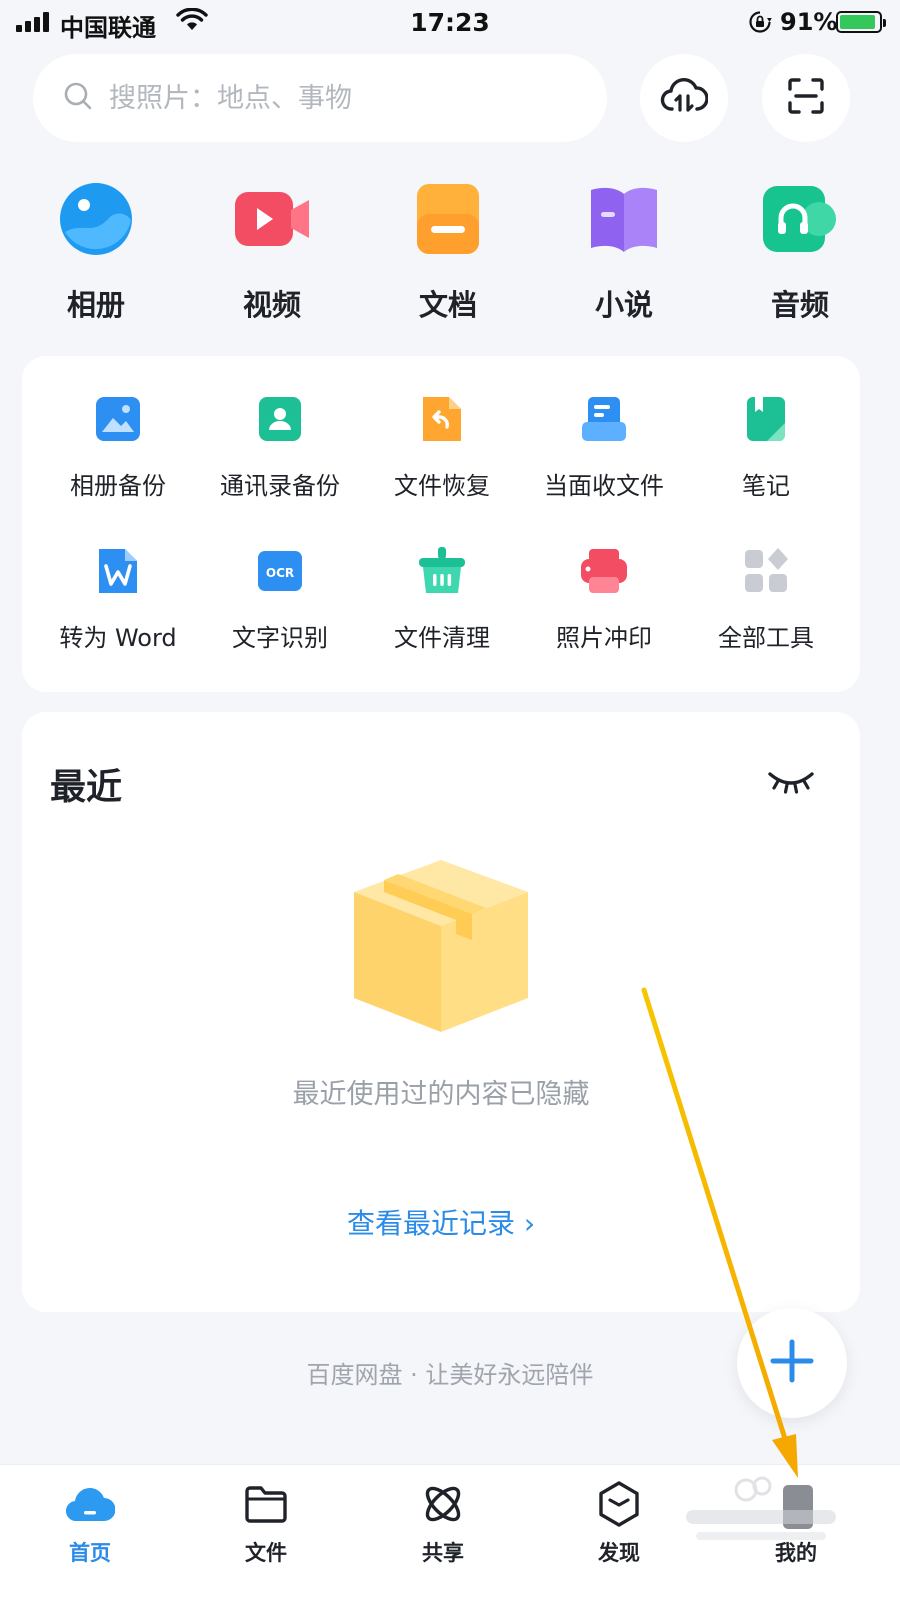 The image size is (900, 1600). Describe the element at coordinates (339, 98) in the screenshot. I see `search-input` at that location.